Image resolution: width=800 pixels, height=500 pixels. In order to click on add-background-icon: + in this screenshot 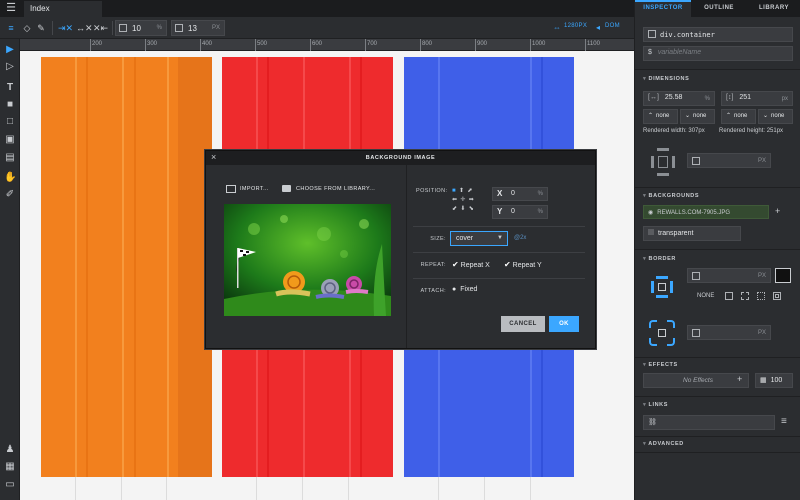, I will do `click(777, 211)`.